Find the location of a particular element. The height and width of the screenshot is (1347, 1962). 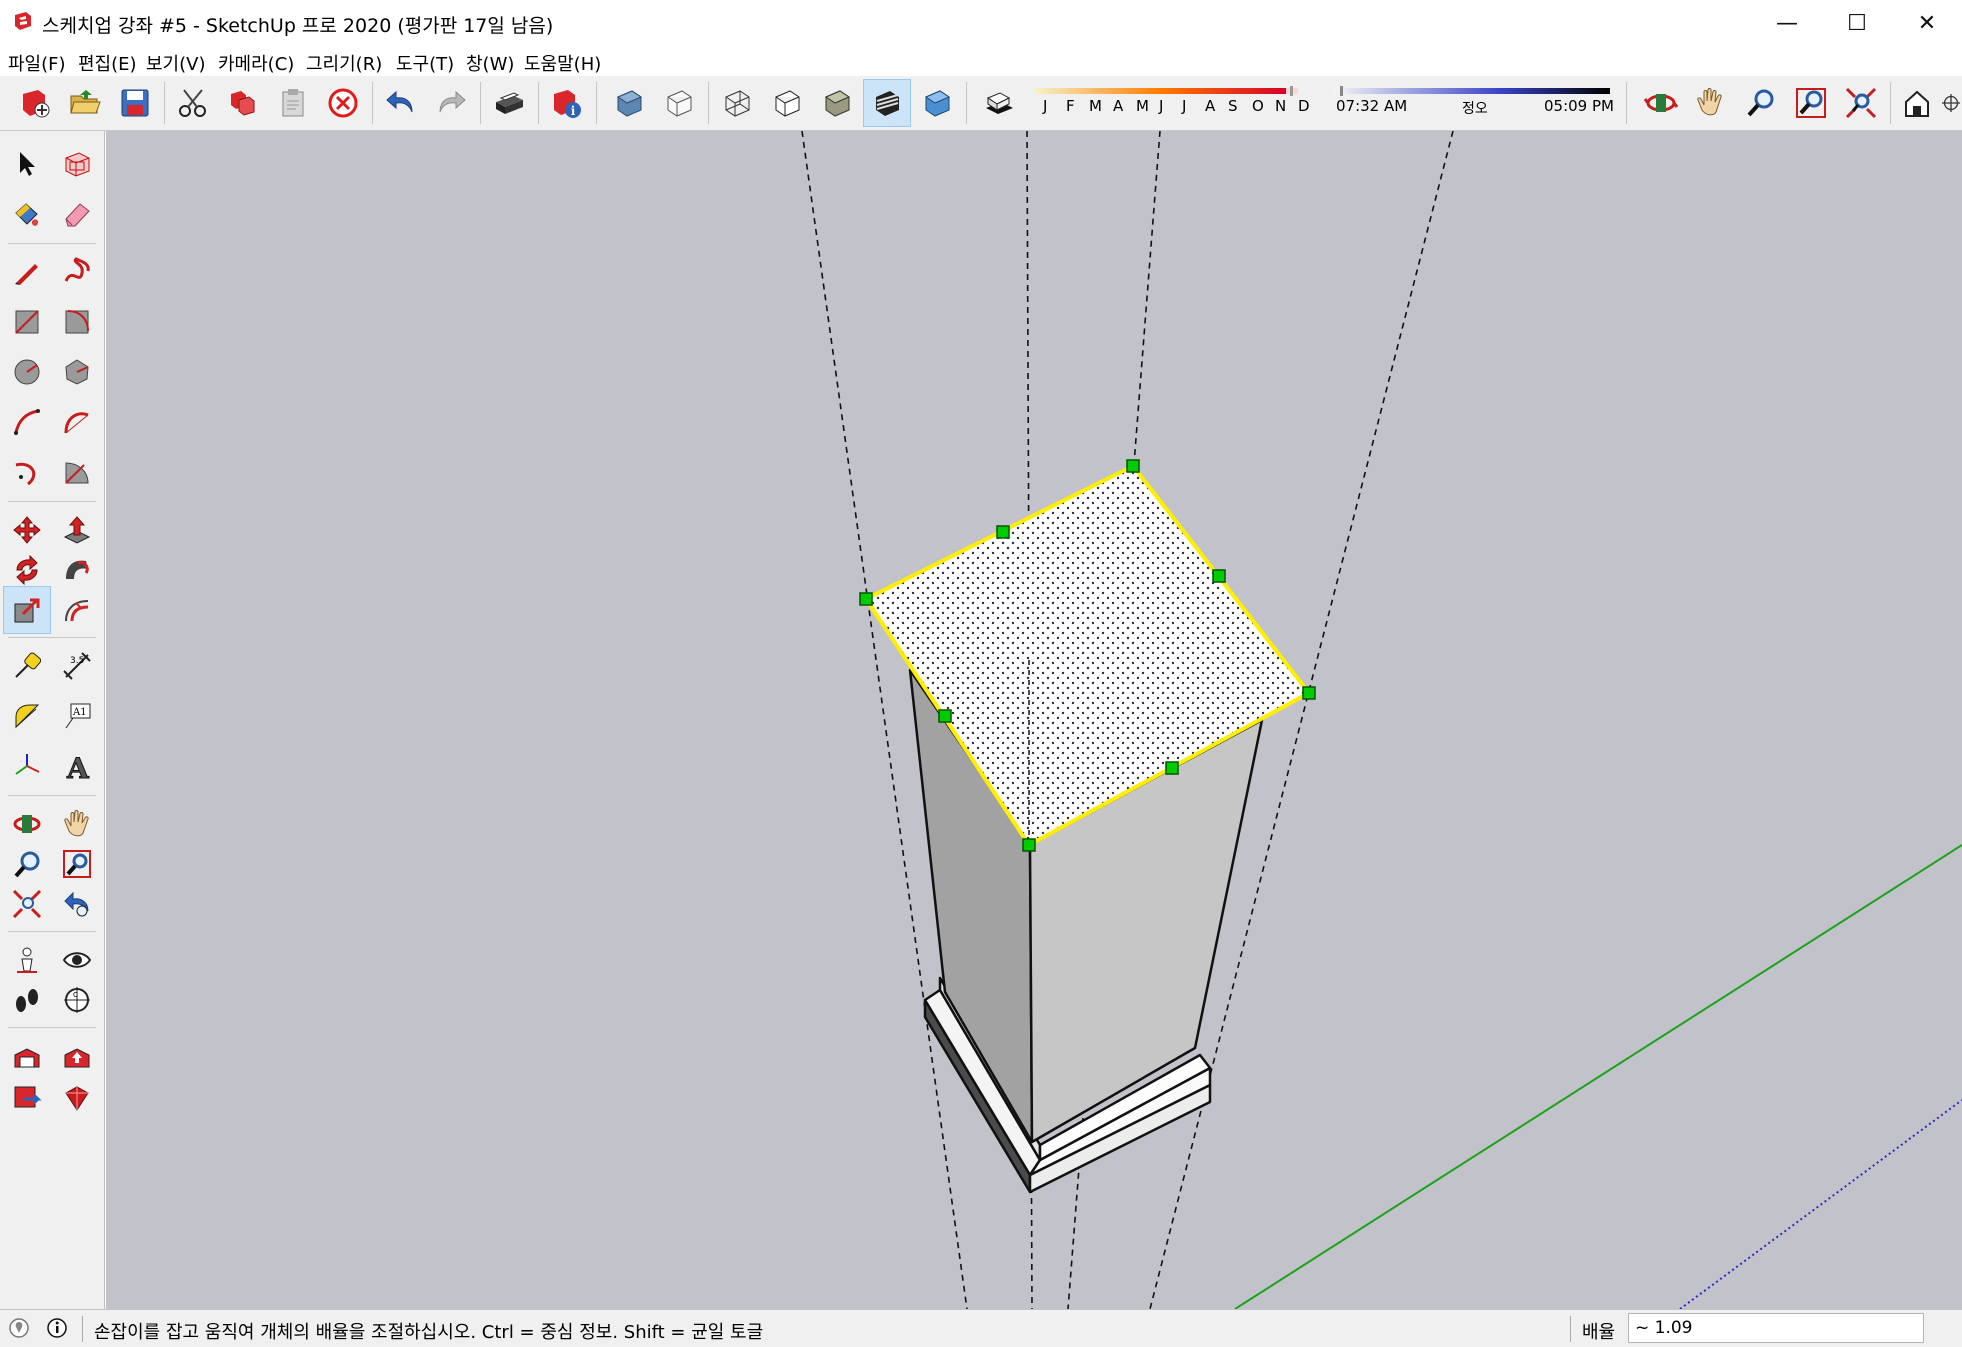

undo-arrow-icon is located at coordinates (399, 101).